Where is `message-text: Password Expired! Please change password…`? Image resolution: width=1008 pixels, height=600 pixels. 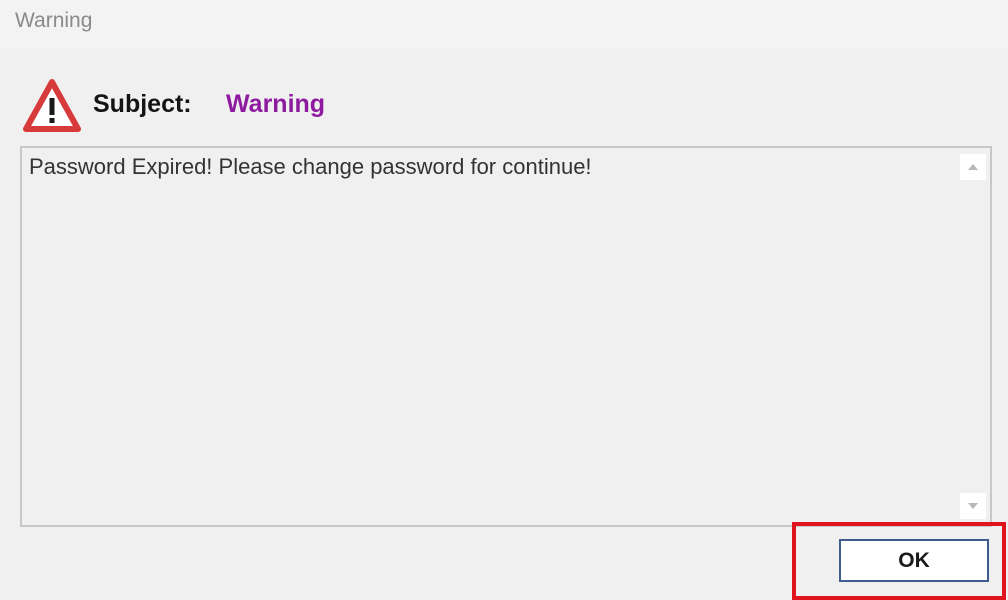 message-text: Password Expired! Please change password… is located at coordinates (310, 166).